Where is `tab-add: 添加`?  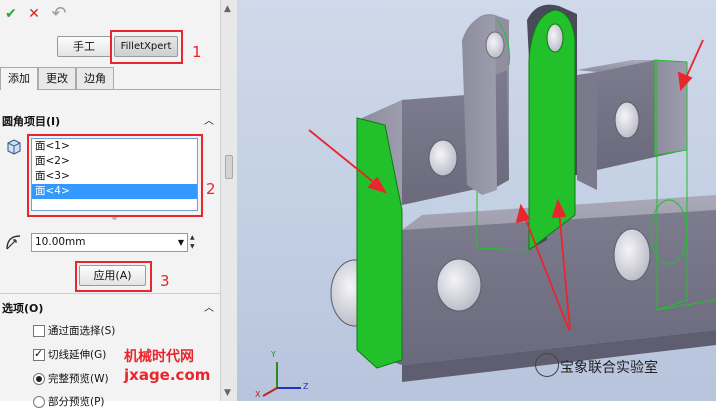 tab-add: 添加 is located at coordinates (19, 78).